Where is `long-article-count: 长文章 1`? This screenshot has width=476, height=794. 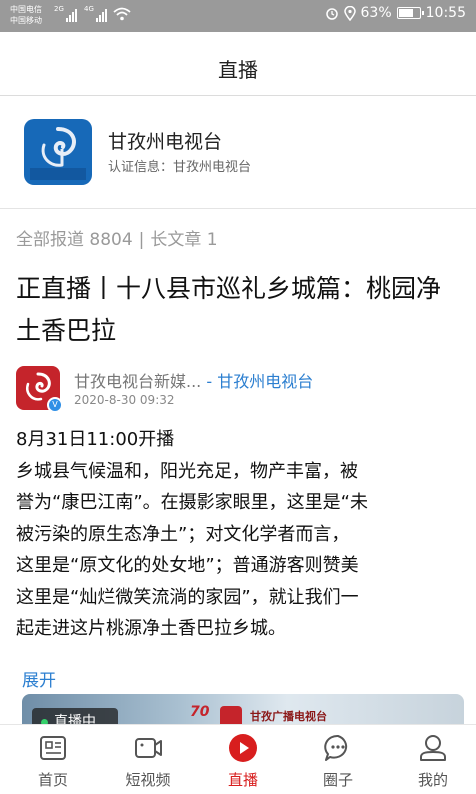 long-article-count: 长文章 1 is located at coordinates (184, 240).